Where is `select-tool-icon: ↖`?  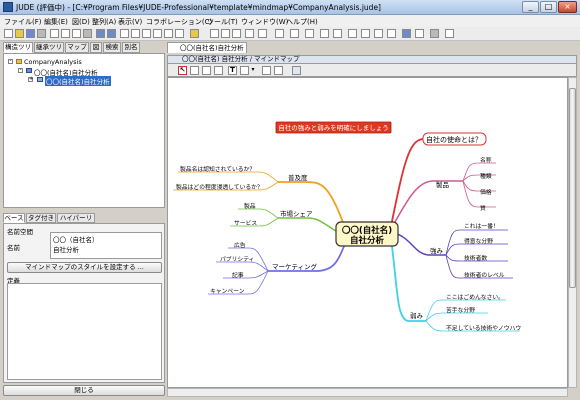
select-tool-icon: ↖ is located at coordinates (182, 70).